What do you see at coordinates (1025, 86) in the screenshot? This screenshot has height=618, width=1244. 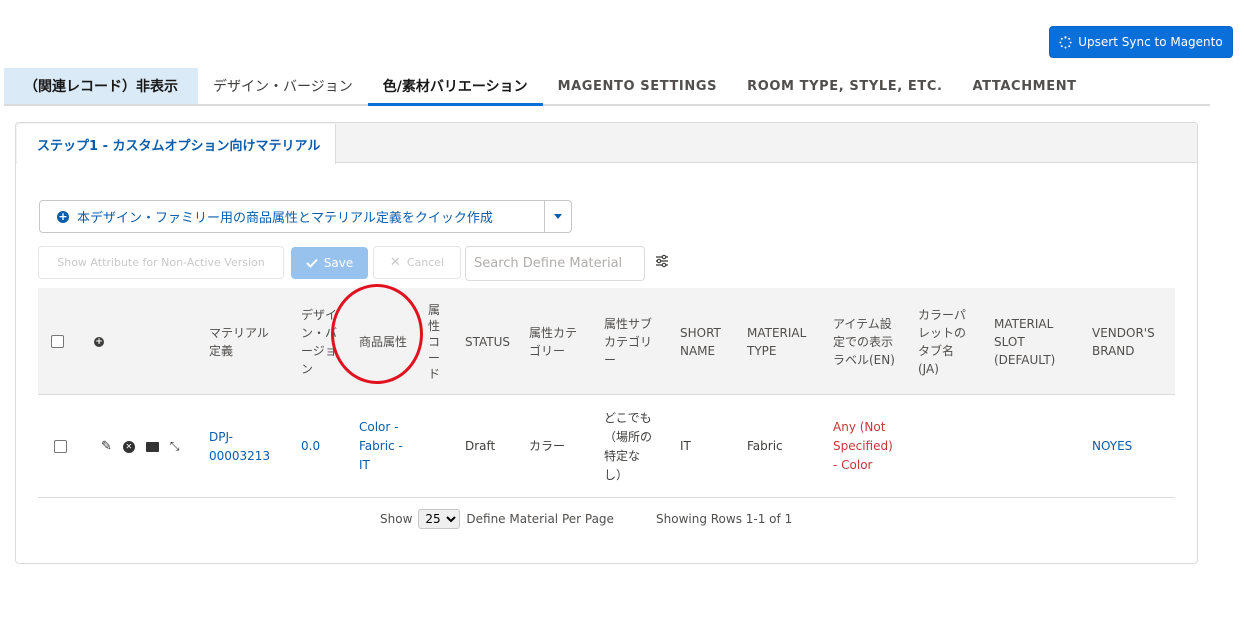 I see `tab-attachment: ATTACHMENT` at bounding box center [1025, 86].